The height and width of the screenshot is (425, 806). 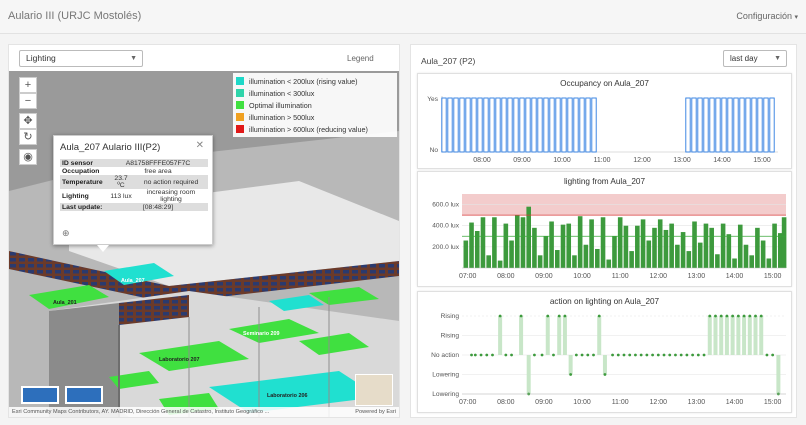 What do you see at coordinates (28, 121) in the screenshot?
I see `pan-icon: ✥` at bounding box center [28, 121].